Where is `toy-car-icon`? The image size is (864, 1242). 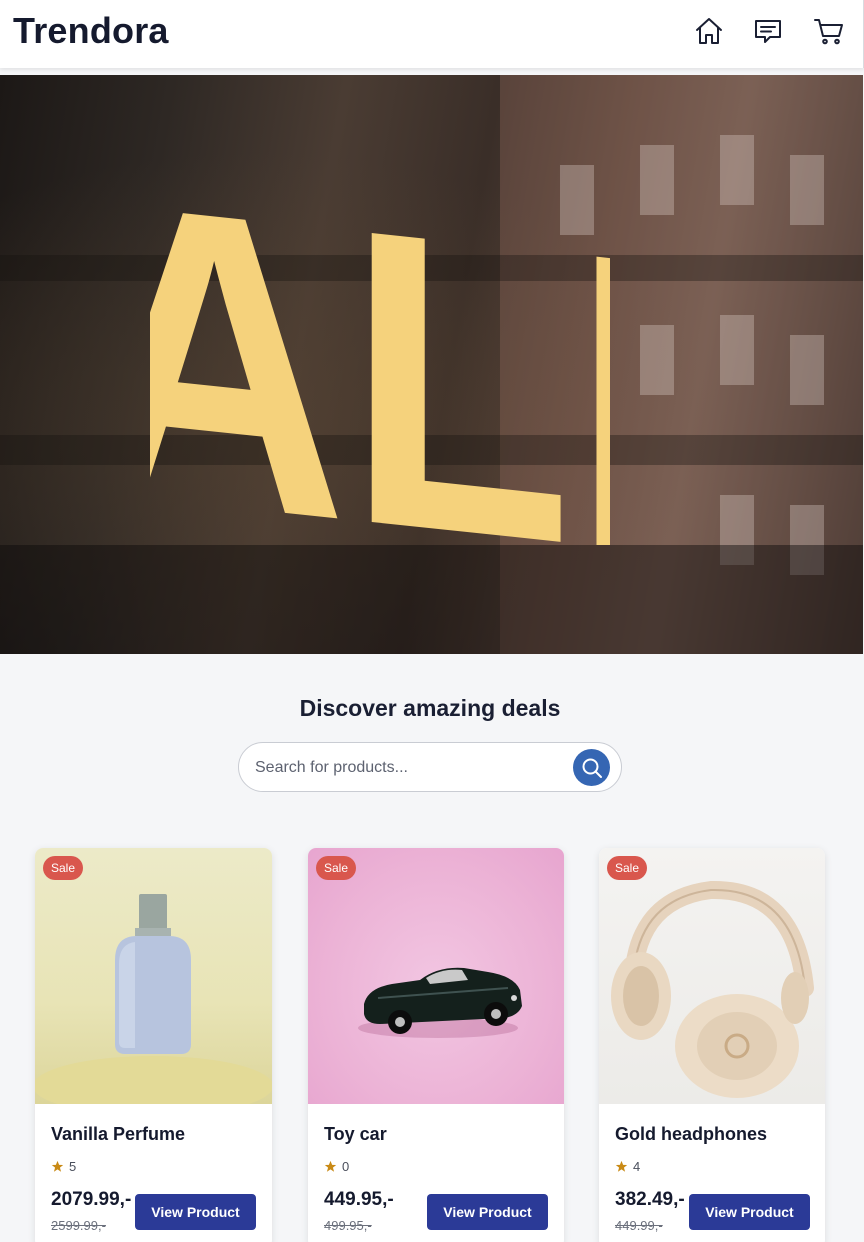
toy-car-icon is located at coordinates (440, 1002).